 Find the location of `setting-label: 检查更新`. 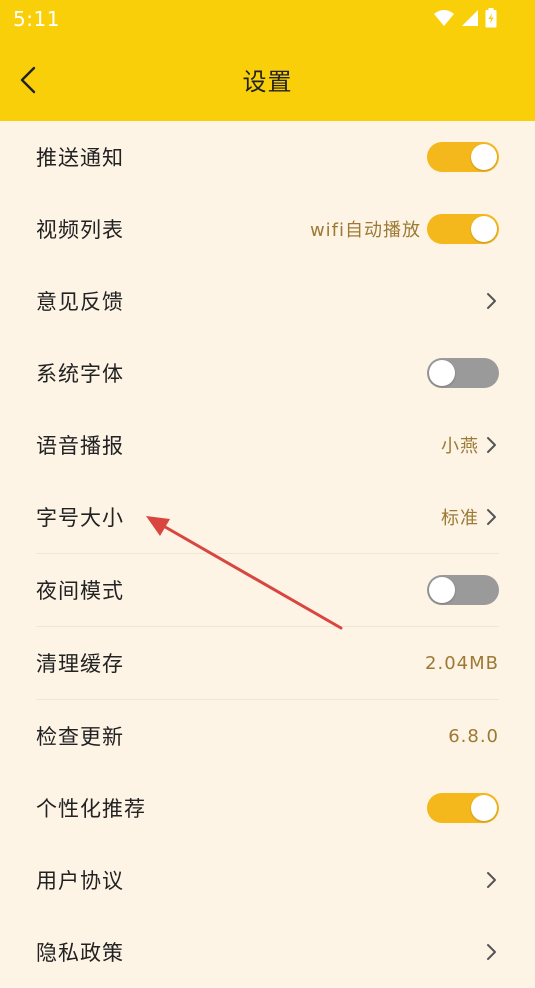

setting-label: 检查更新 is located at coordinates (80, 737).